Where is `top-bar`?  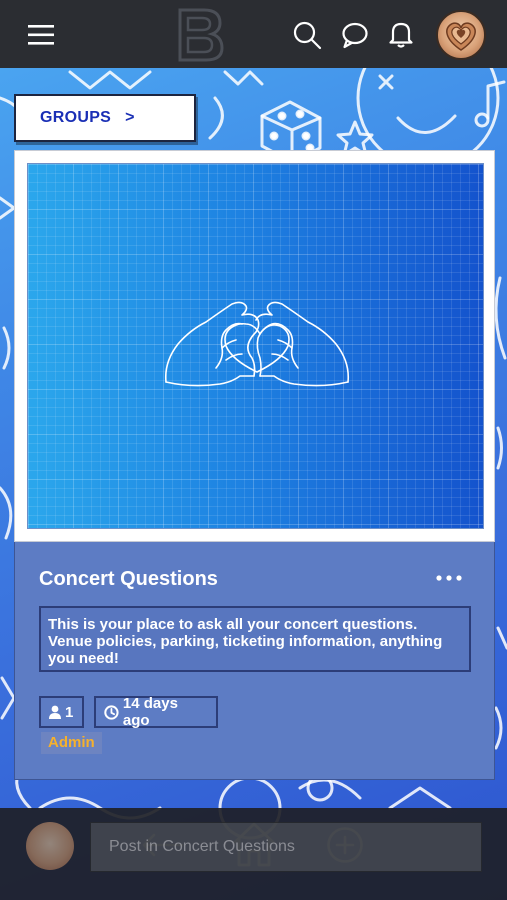
top-bar is located at coordinates (253, 34).